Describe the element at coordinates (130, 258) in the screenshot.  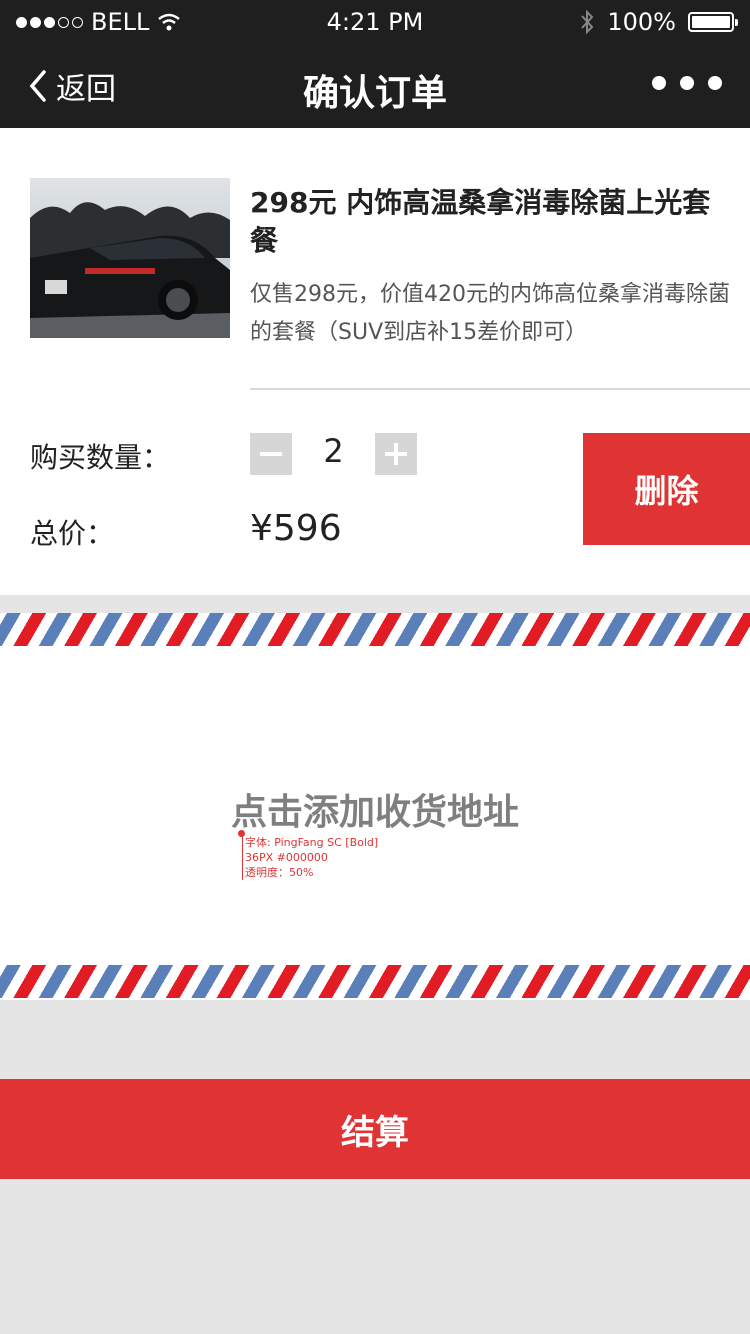
I see `product-image` at that location.